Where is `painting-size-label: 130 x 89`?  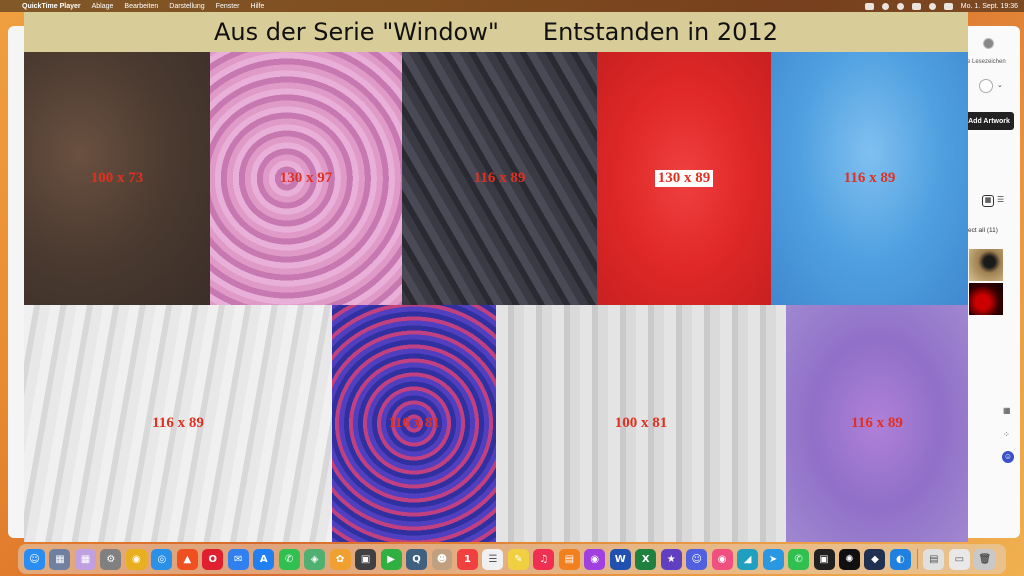 painting-size-label: 130 x 89 is located at coordinates (684, 178).